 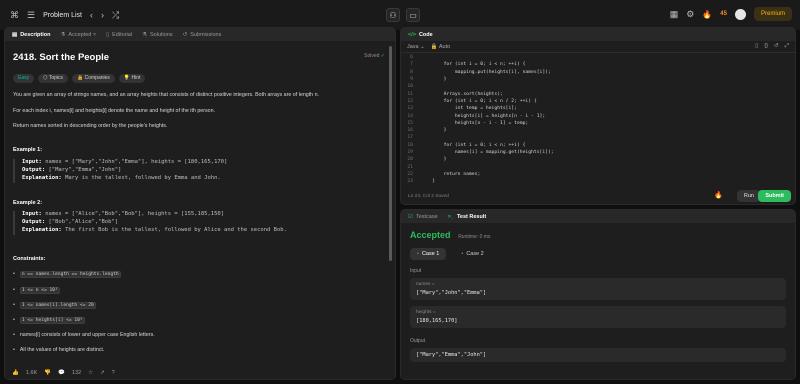 I want to click on dislike-icon: 👎, so click(x=47, y=373).